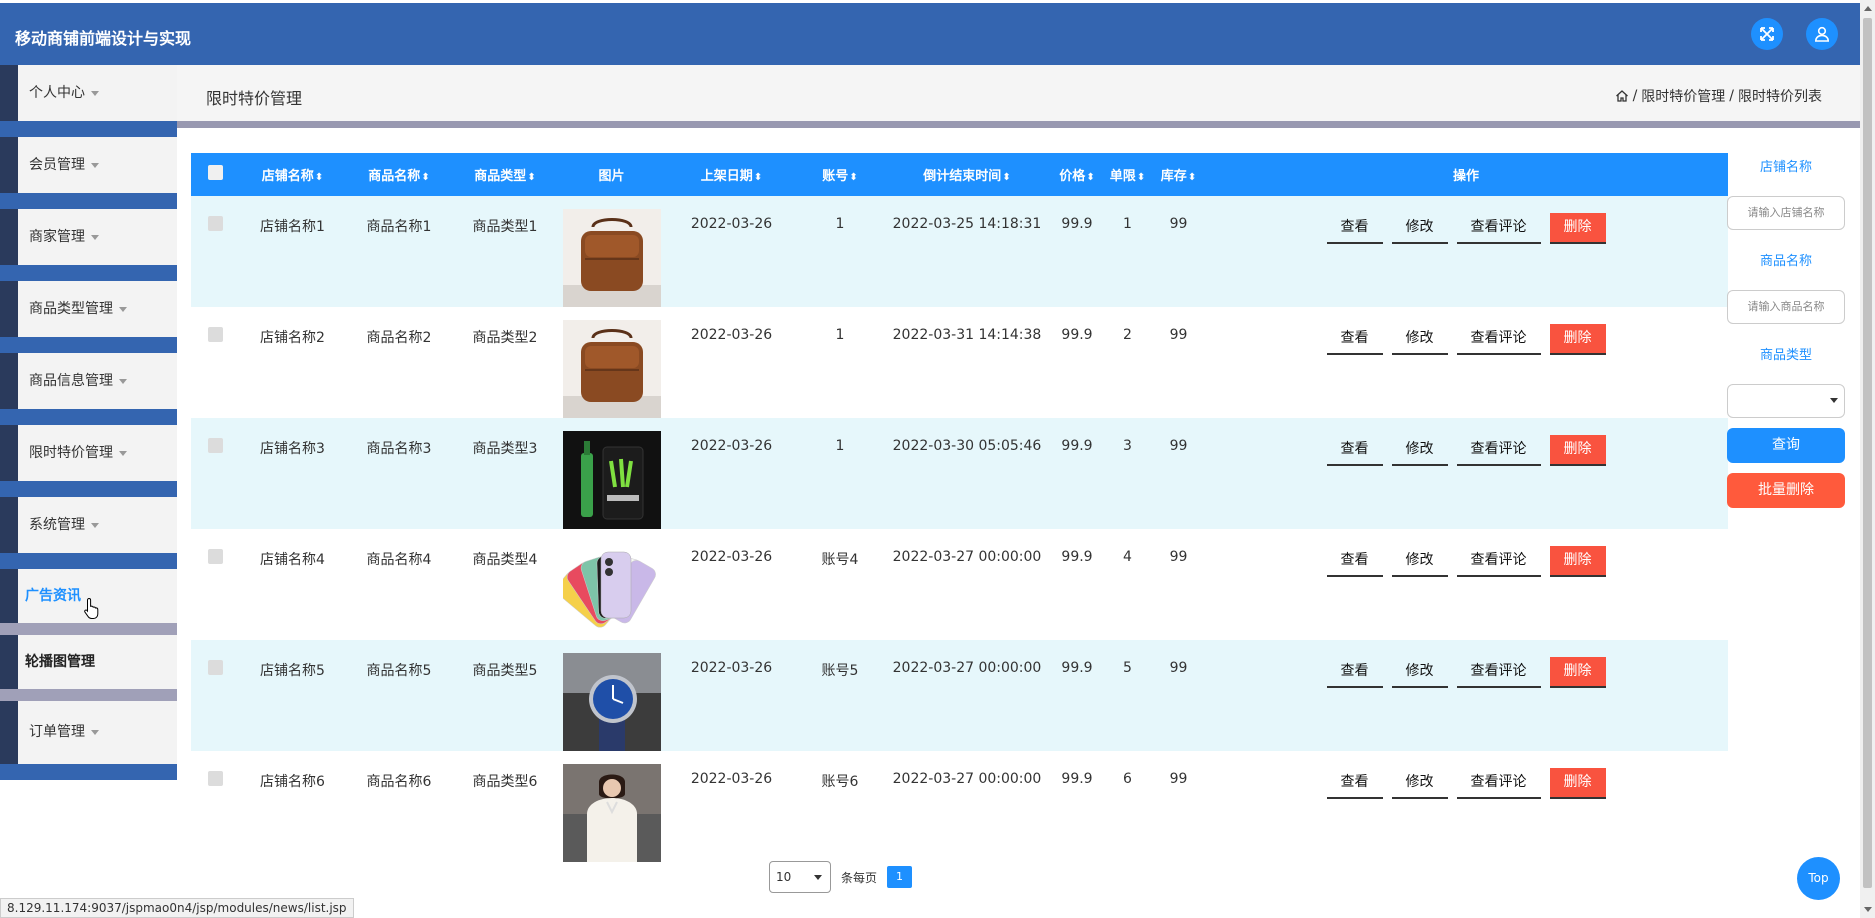 Image resolution: width=1875 pixels, height=918 pixels. I want to click on price-cell: 99.9, so click(1077, 557).